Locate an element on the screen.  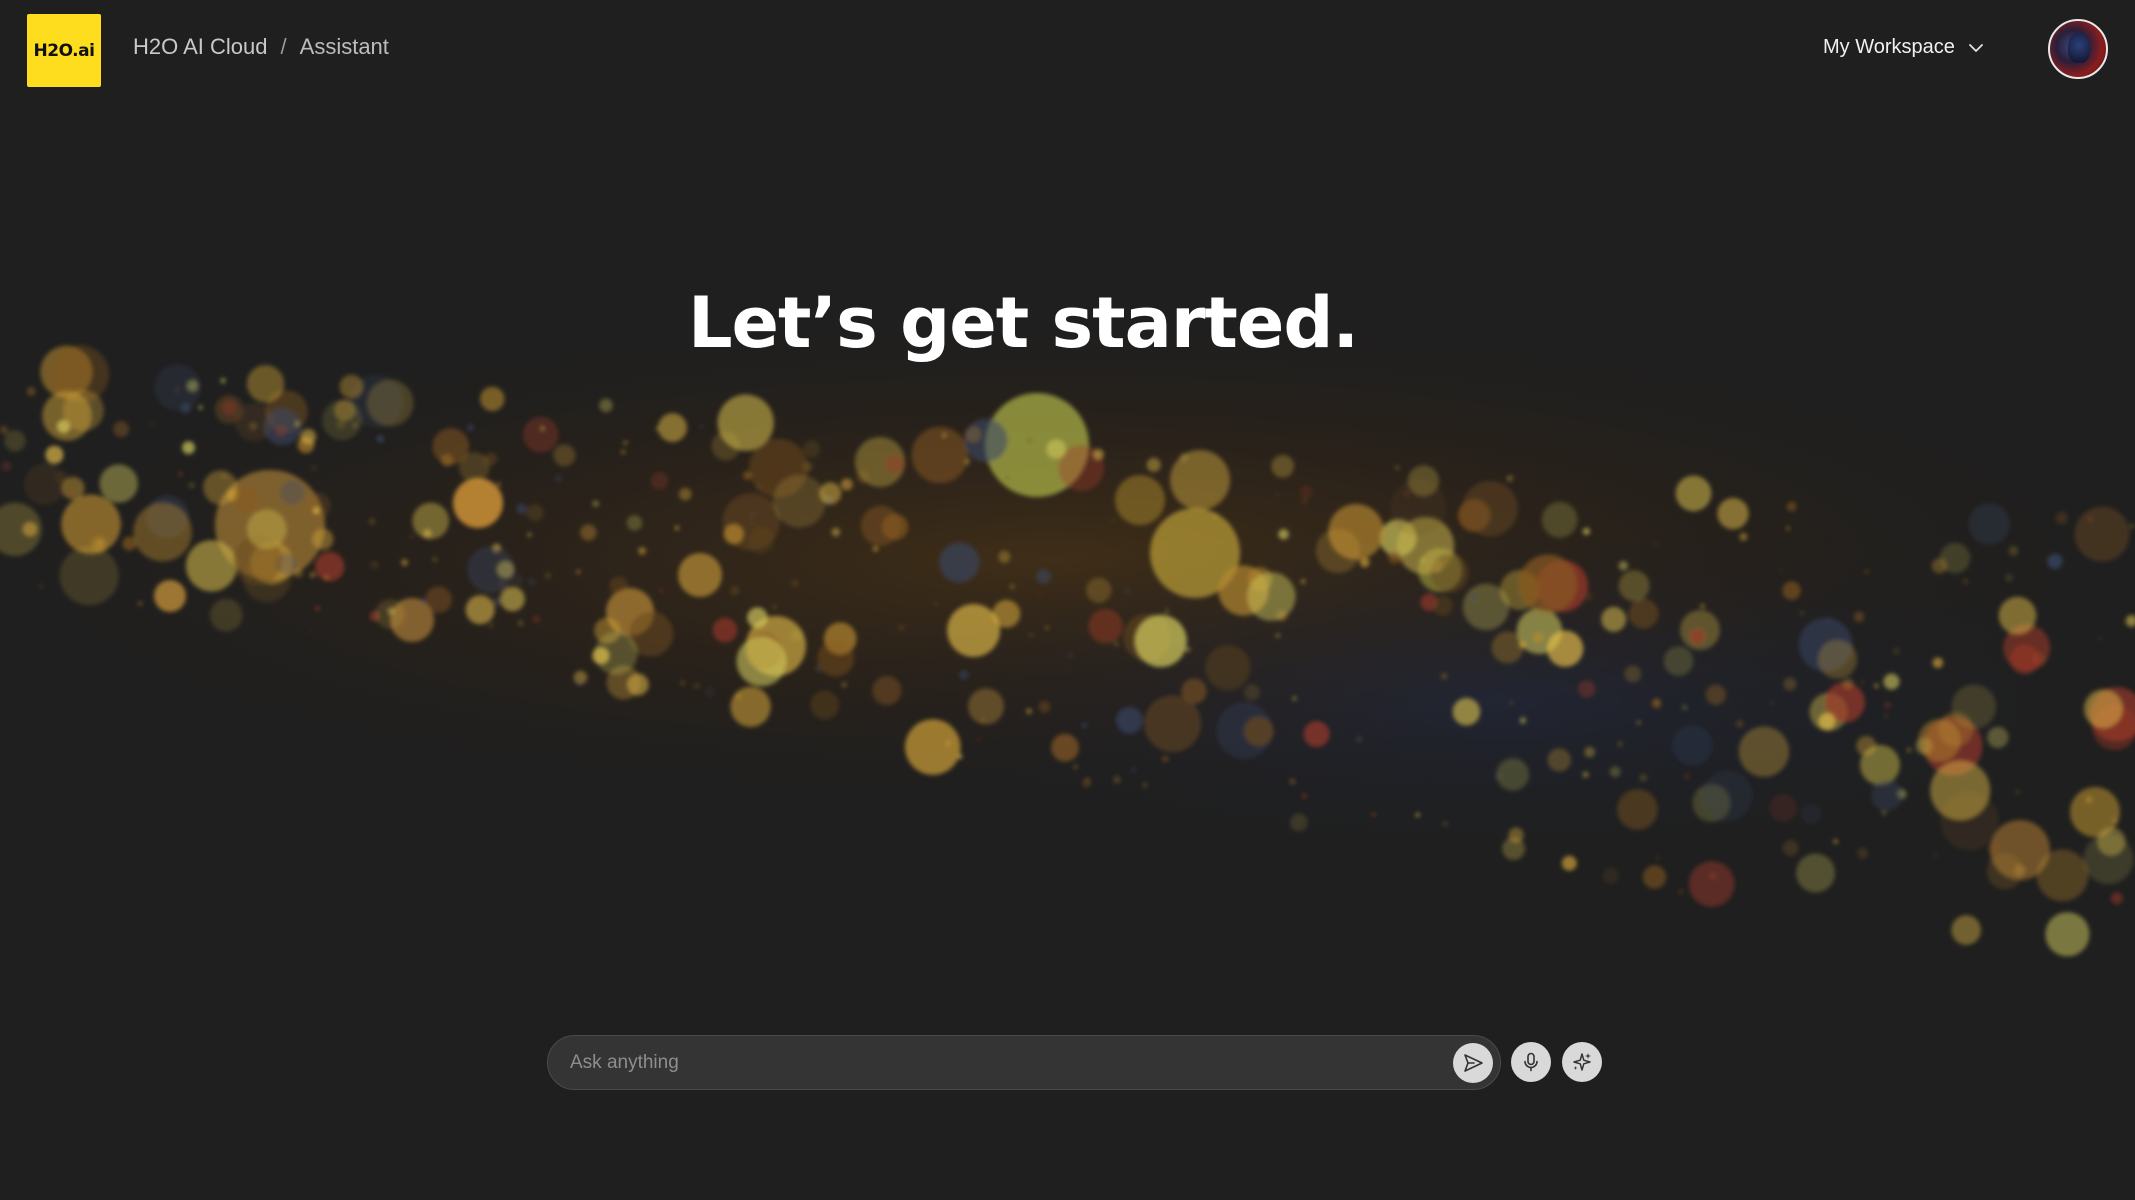
send-icon is located at coordinates (1473, 1062).